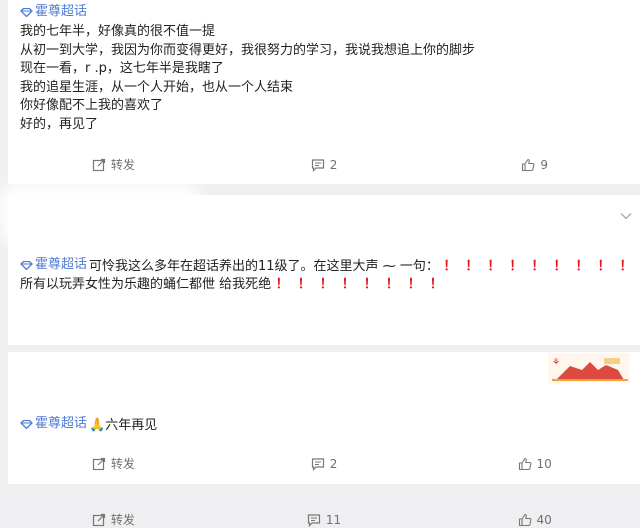 The width and height of the screenshot is (640, 528). I want to click on action-bar: 转发 2 10, so click(324, 463).